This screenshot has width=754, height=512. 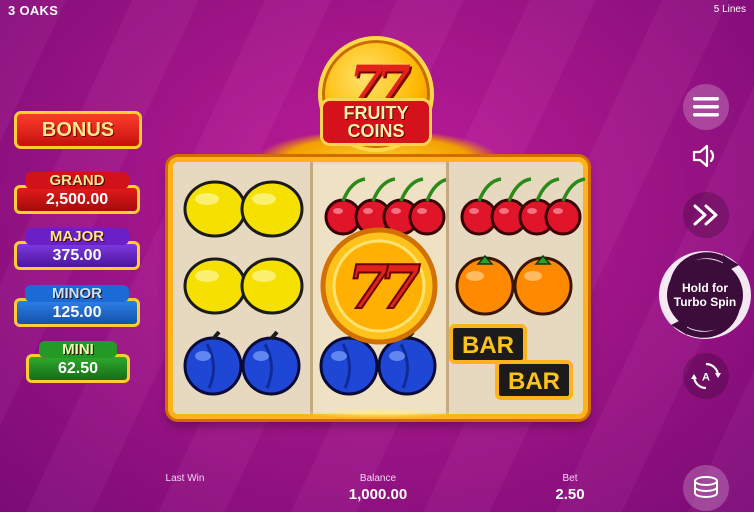 What do you see at coordinates (78, 349) in the screenshot?
I see `jackpot-mini-label: MINI` at bounding box center [78, 349].